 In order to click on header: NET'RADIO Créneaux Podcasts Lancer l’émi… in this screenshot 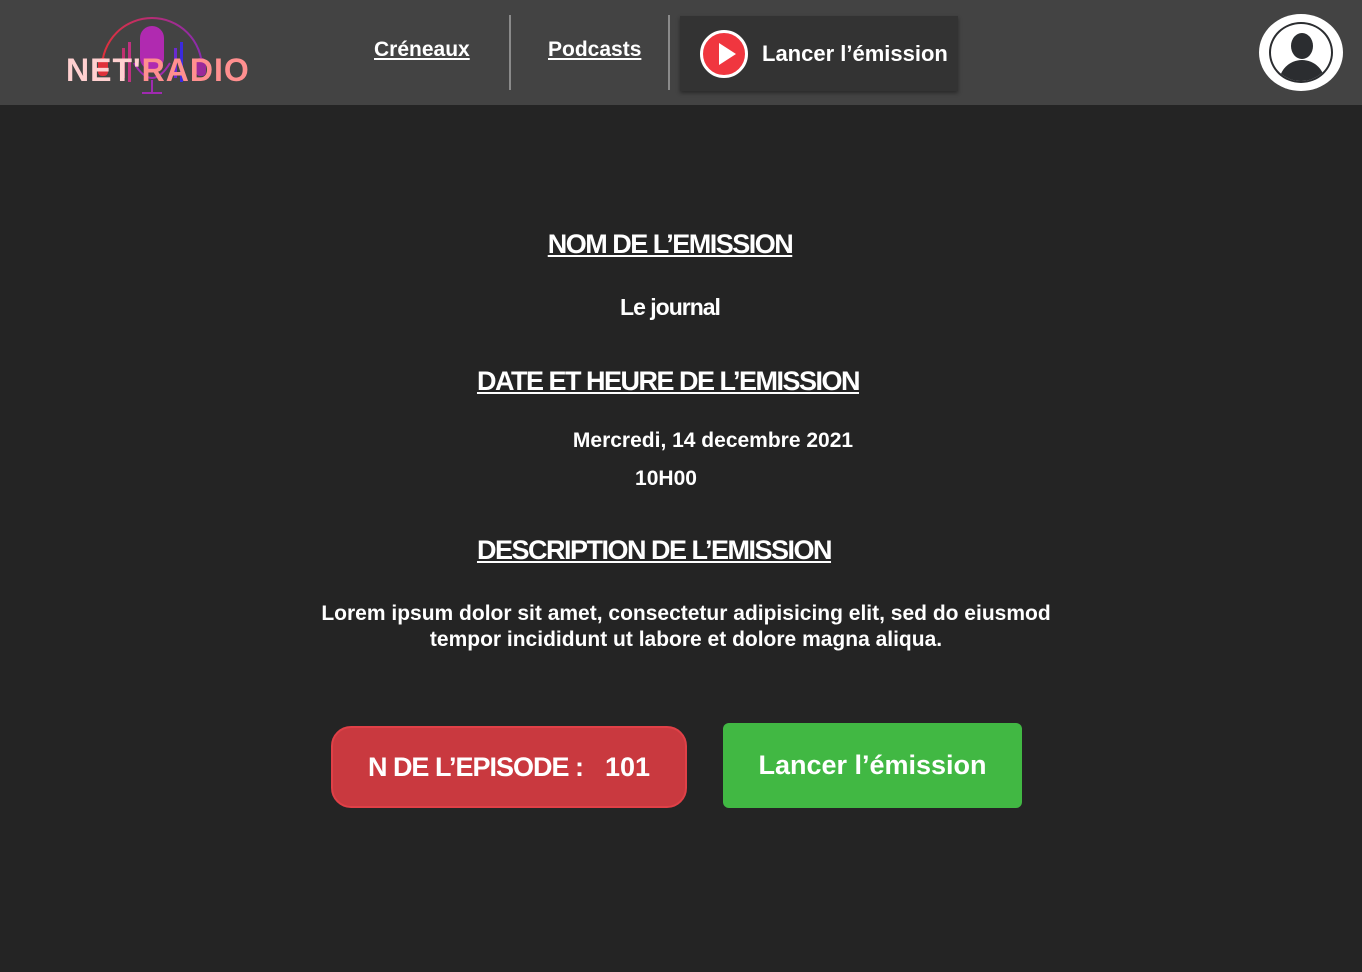, I will do `click(681, 52)`.